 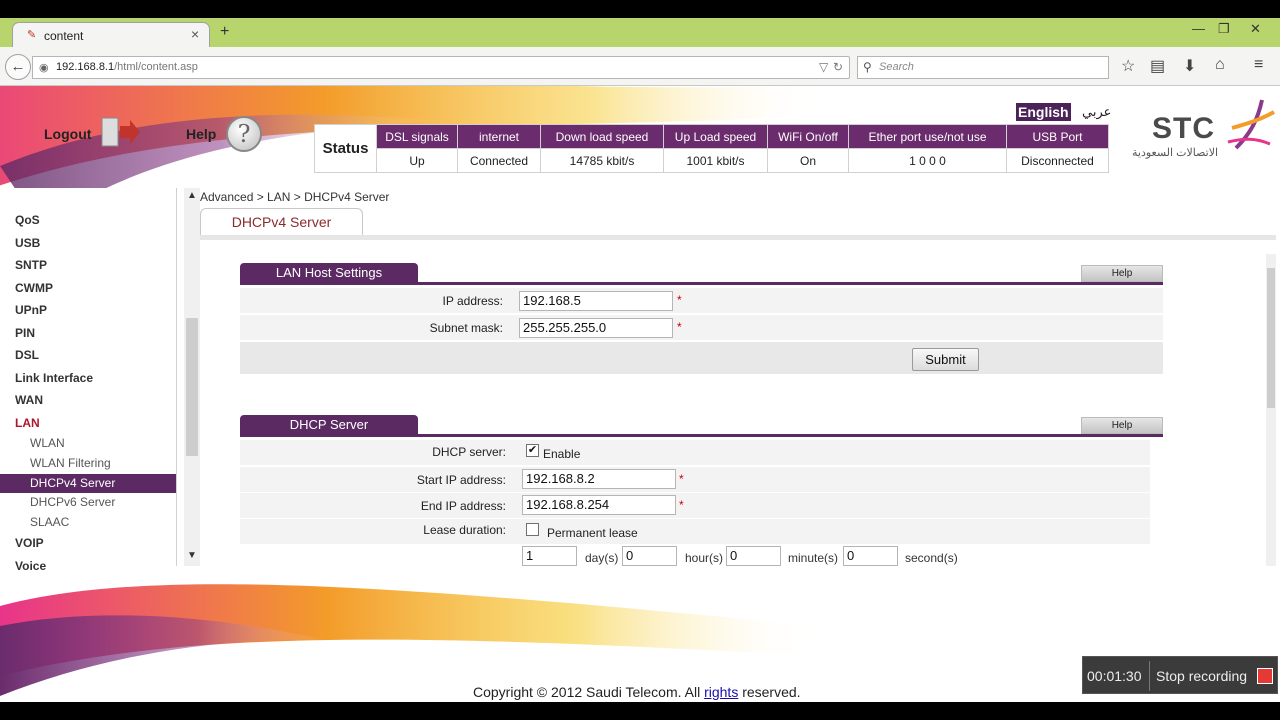 What do you see at coordinates (295, 197) in the screenshot?
I see `breadcrumb: Advanced > LAN > DHCPv4 Server` at bounding box center [295, 197].